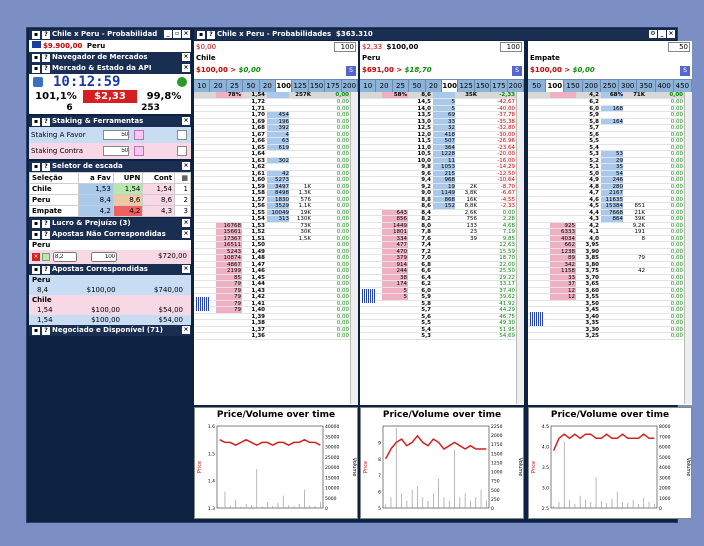 The height and width of the screenshot is (546, 704). What do you see at coordinates (612, 167) in the screenshot?
I see `lay-volume: 35` at bounding box center [612, 167].